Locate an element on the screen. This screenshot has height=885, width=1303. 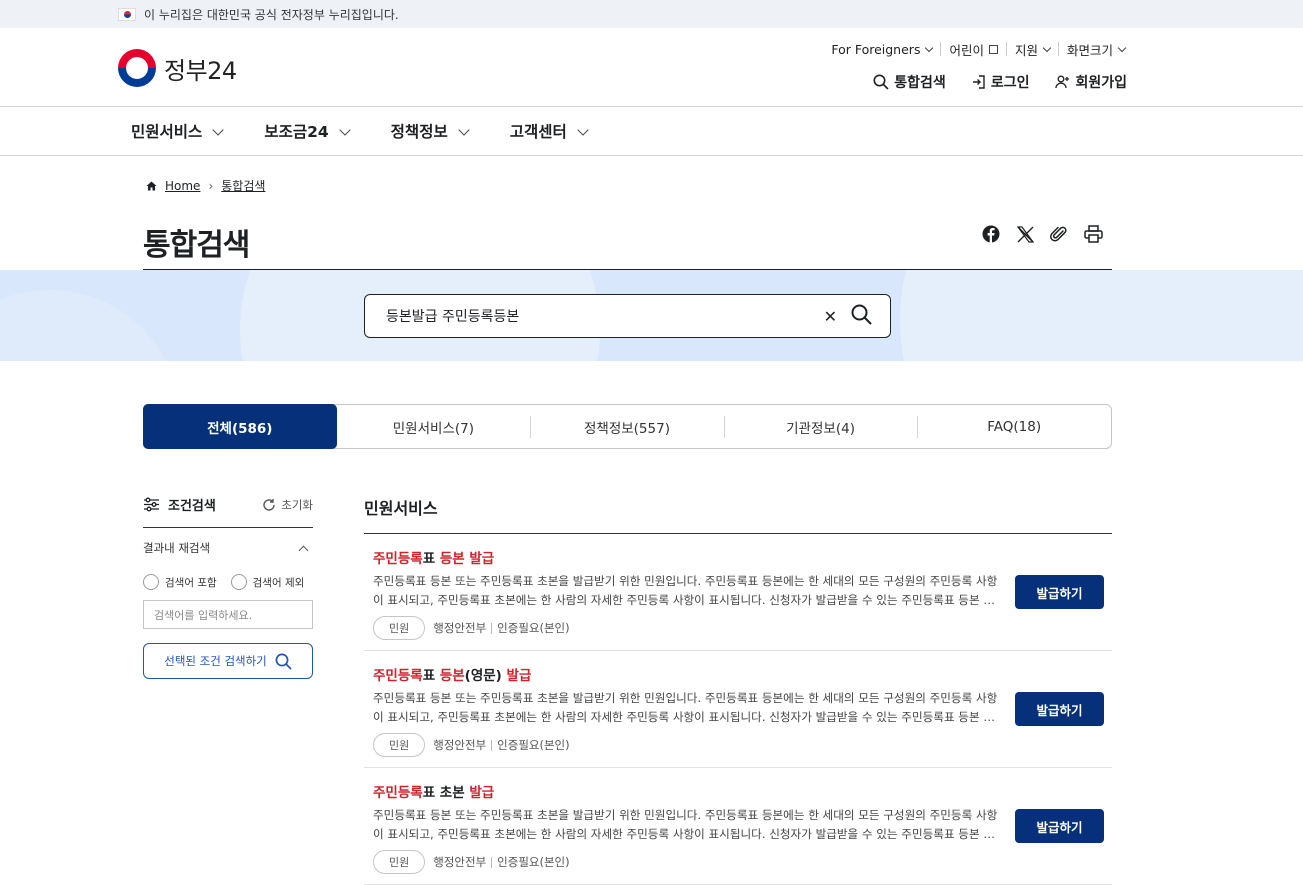
result-title-link: 주민등록표 등본(영문) 발급 is located at coordinates (742, 674).